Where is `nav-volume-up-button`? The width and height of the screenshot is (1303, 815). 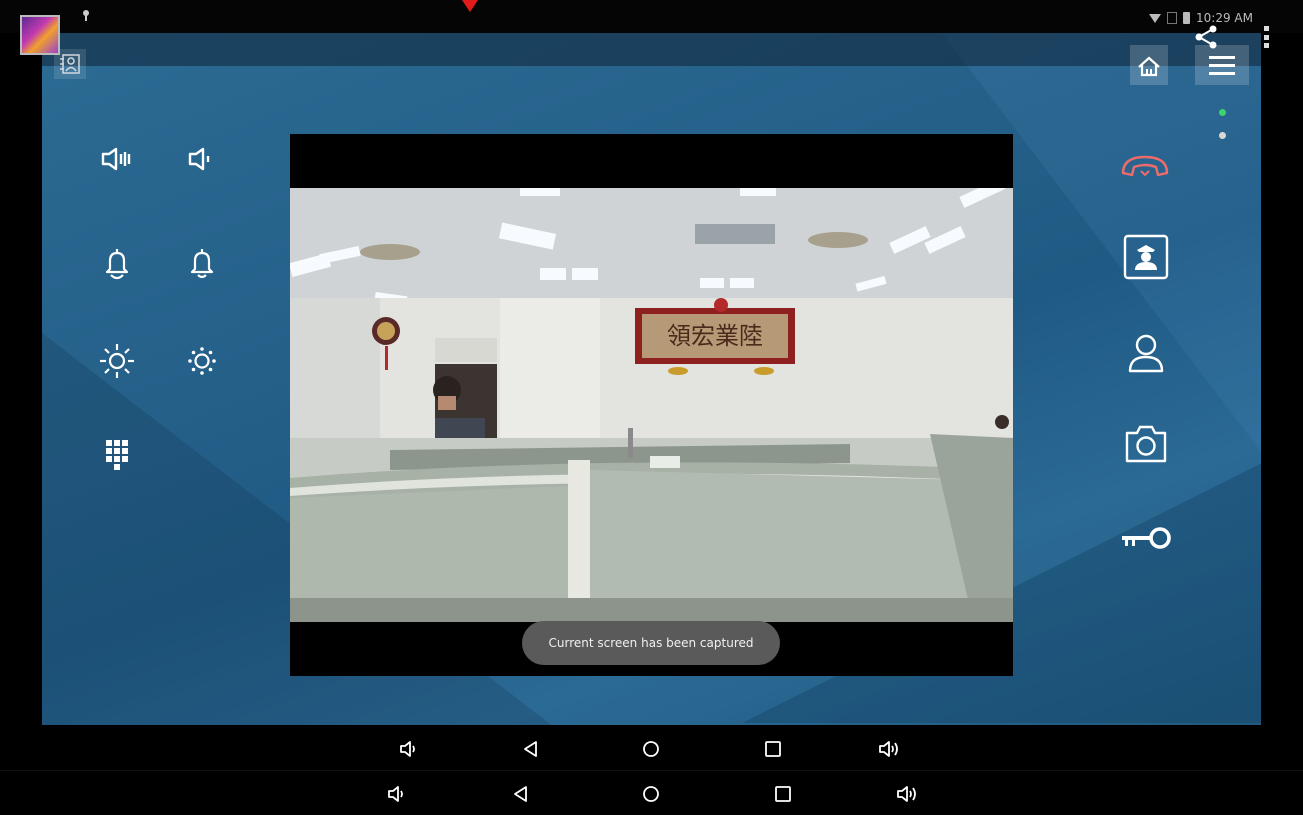 nav-volume-up-button is located at coordinates (889, 749).